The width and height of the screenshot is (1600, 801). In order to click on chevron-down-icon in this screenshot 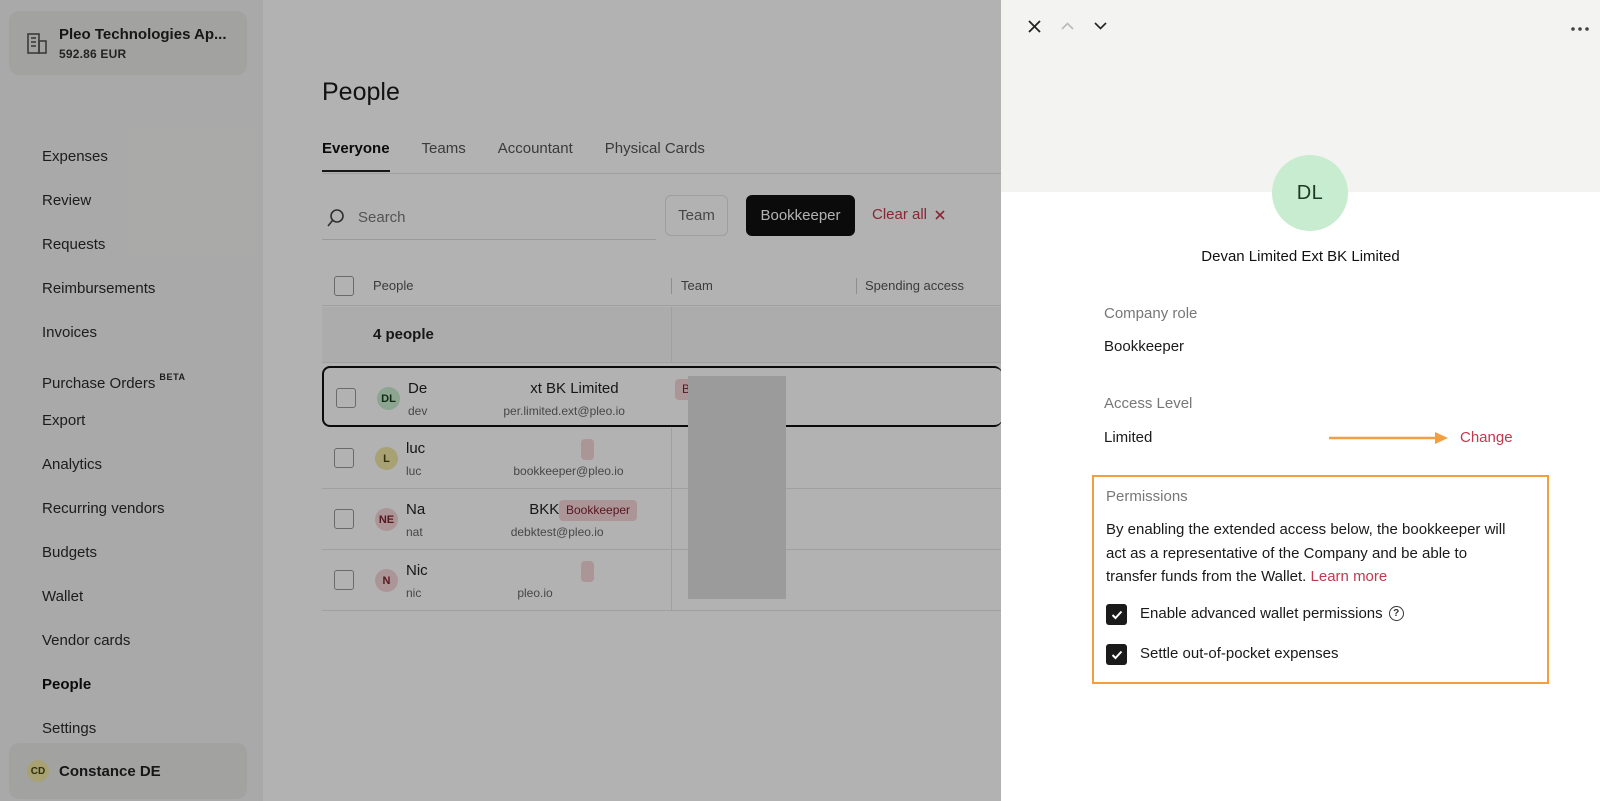, I will do `click(1100, 26)`.